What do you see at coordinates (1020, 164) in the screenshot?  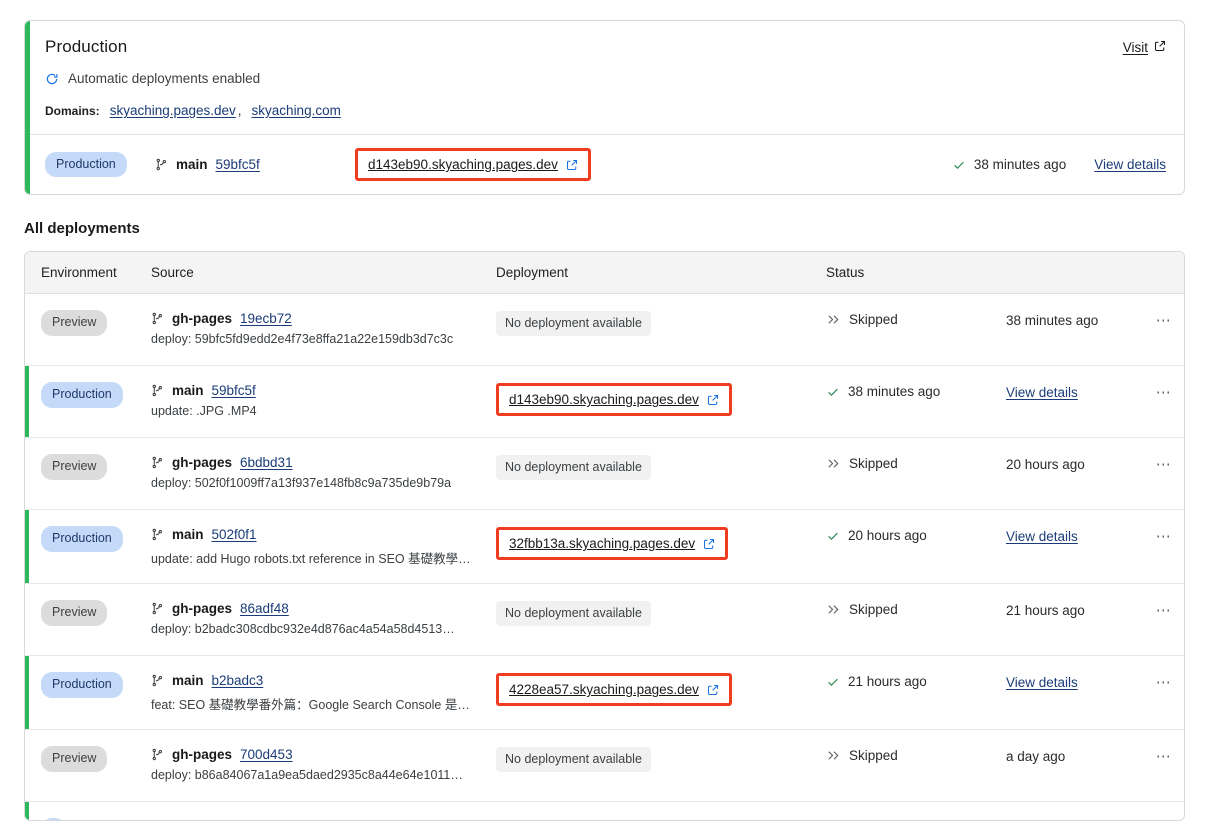 I see `status-time: 38 minutes ago` at bounding box center [1020, 164].